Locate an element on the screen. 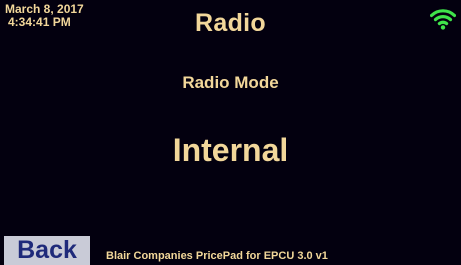 The image size is (461, 265). page-title: Radio is located at coordinates (230, 23).